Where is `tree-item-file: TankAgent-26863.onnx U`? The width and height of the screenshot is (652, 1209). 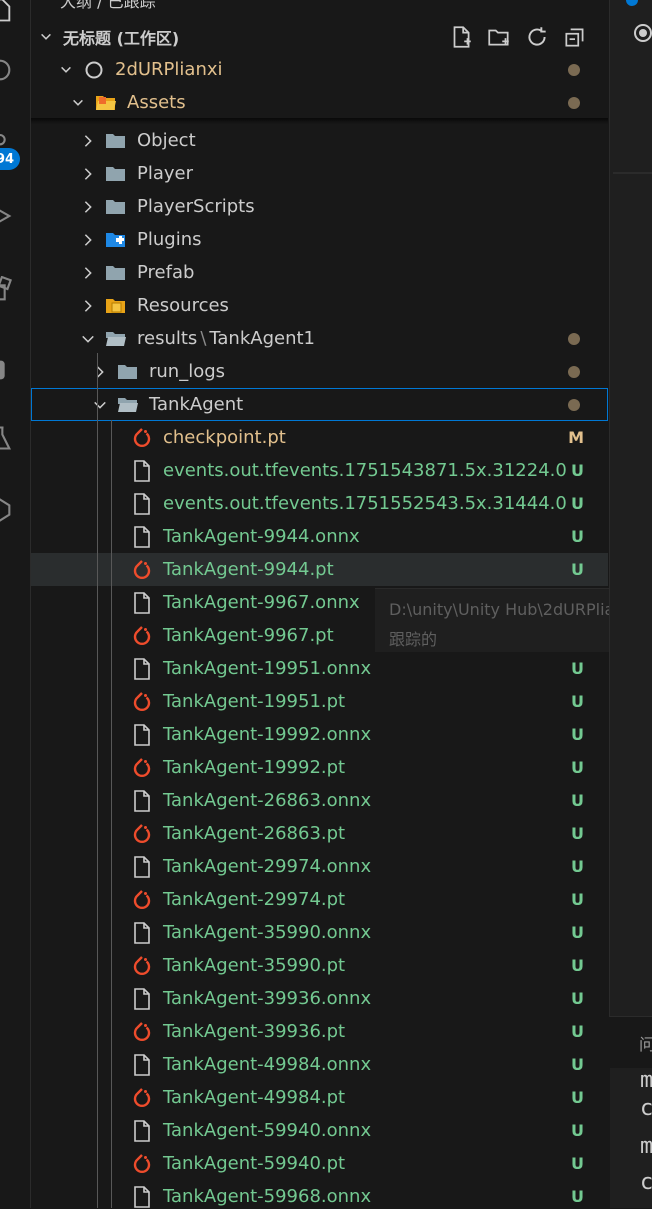 tree-item-file: TankAgent-26863.onnx U is located at coordinates (319, 800).